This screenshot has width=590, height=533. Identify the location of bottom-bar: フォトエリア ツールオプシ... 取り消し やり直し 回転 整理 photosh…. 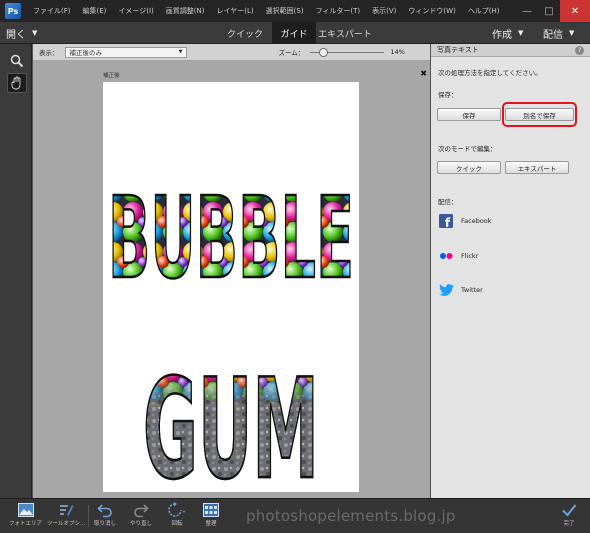
(295, 515).